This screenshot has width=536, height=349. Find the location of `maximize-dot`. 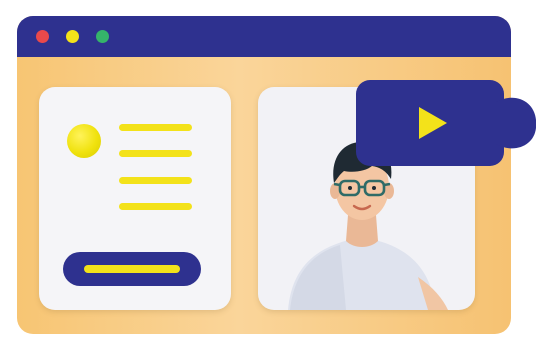

maximize-dot is located at coordinates (102, 36).